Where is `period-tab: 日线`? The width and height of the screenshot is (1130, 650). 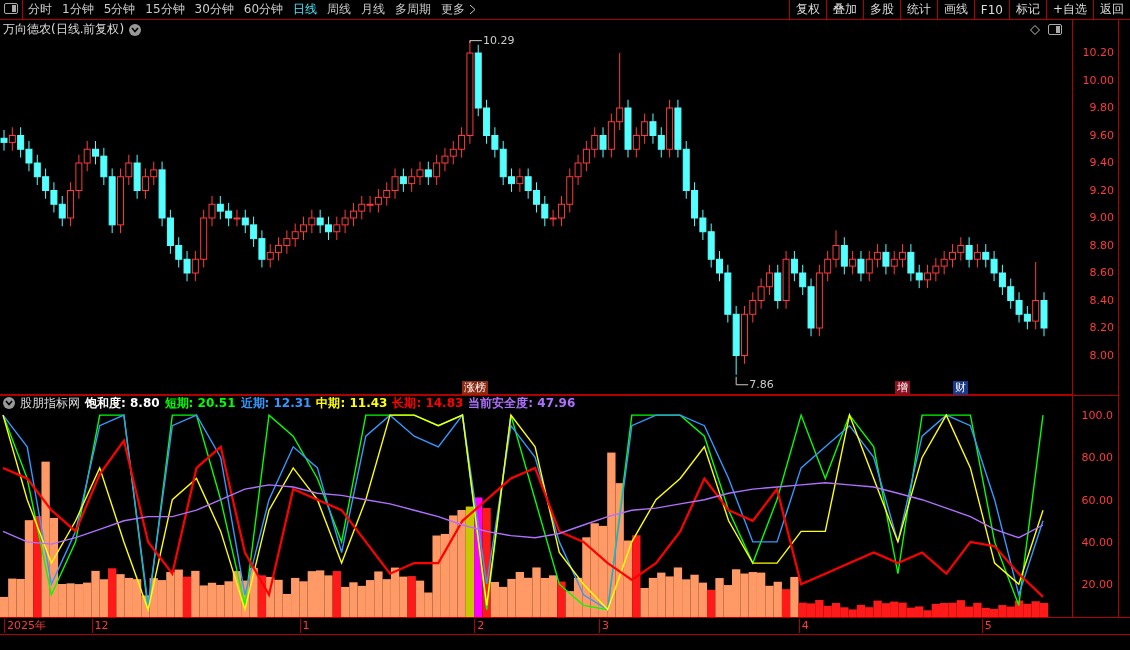 period-tab: 日线 is located at coordinates (305, 9).